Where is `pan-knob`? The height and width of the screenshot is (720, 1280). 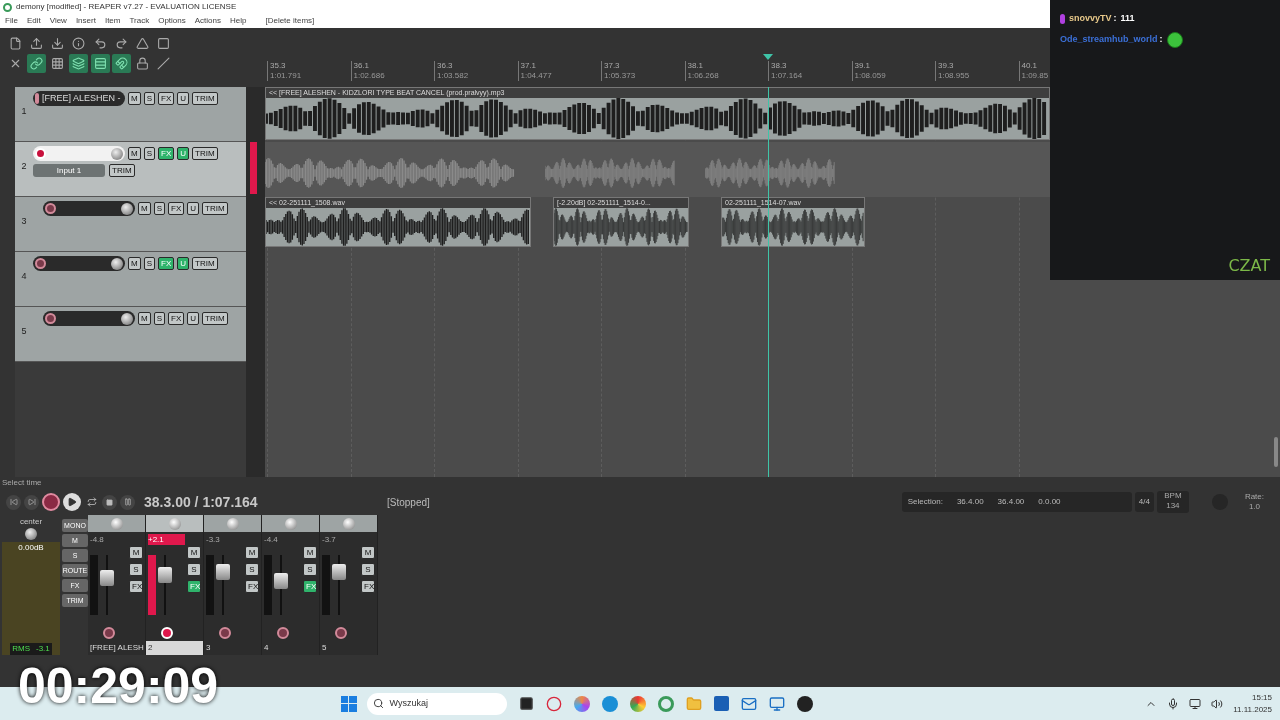
pan-knob is located at coordinates (31, 534).